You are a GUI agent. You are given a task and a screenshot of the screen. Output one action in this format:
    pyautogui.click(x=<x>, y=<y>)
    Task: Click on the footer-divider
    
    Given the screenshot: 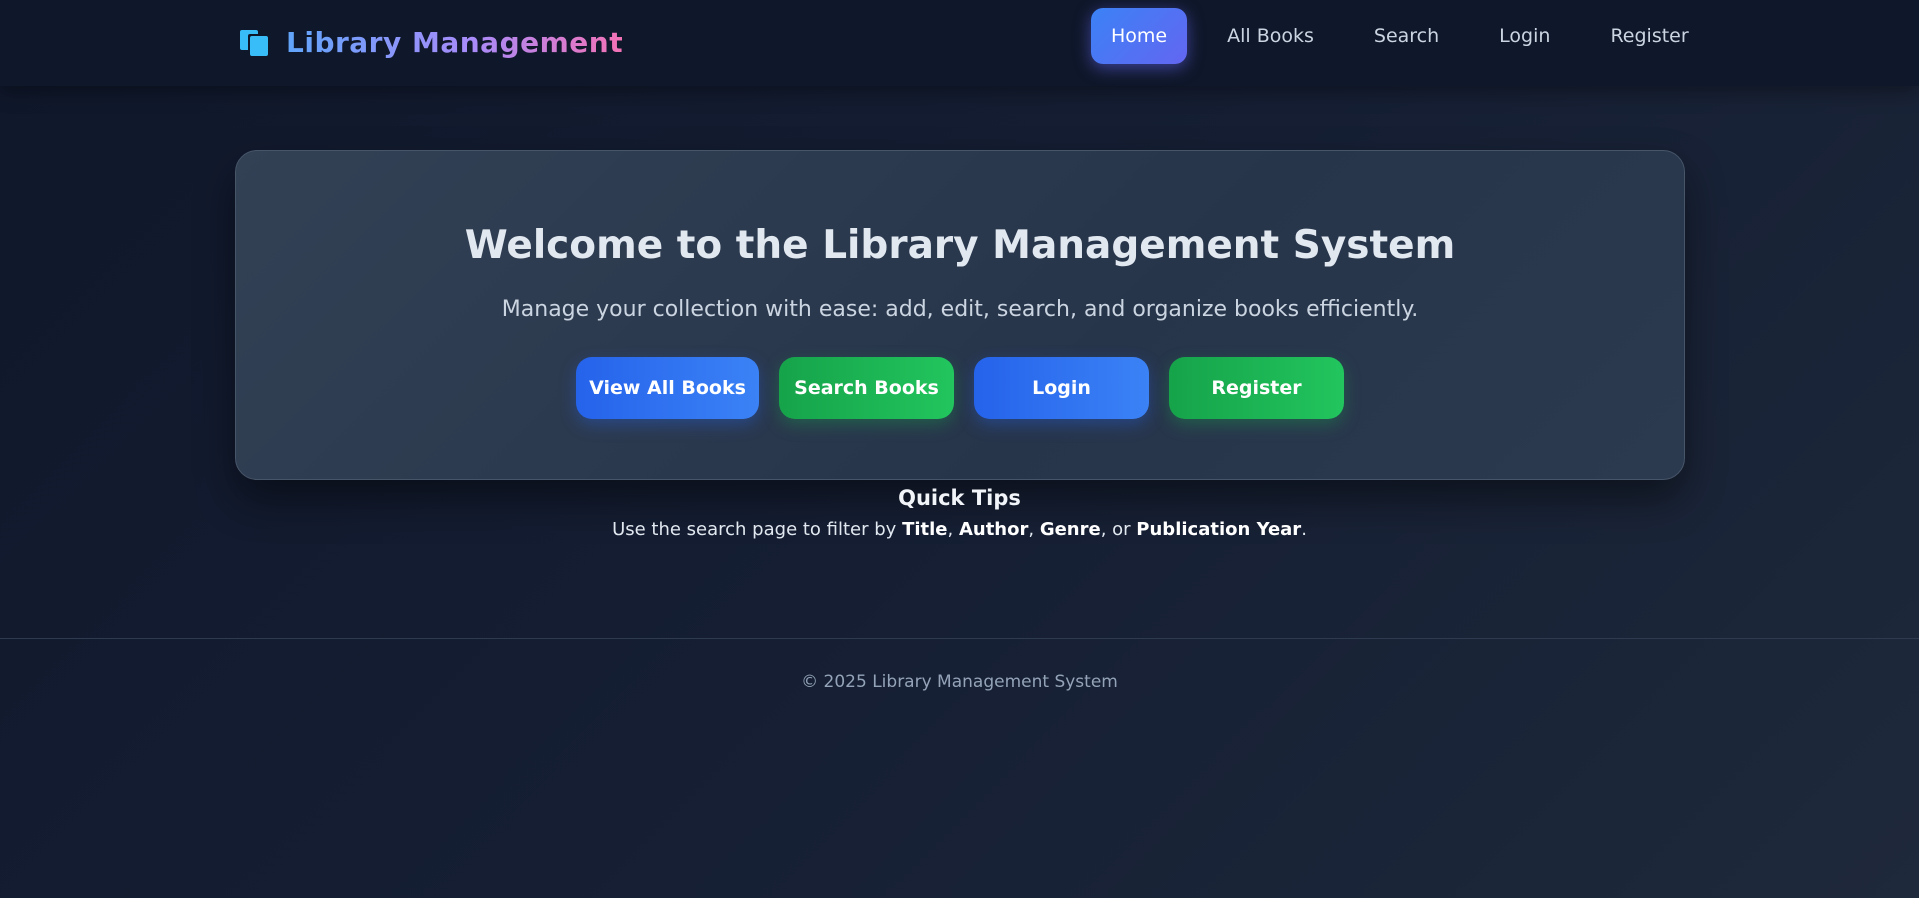 What is the action you would take?
    pyautogui.click(x=959, y=638)
    